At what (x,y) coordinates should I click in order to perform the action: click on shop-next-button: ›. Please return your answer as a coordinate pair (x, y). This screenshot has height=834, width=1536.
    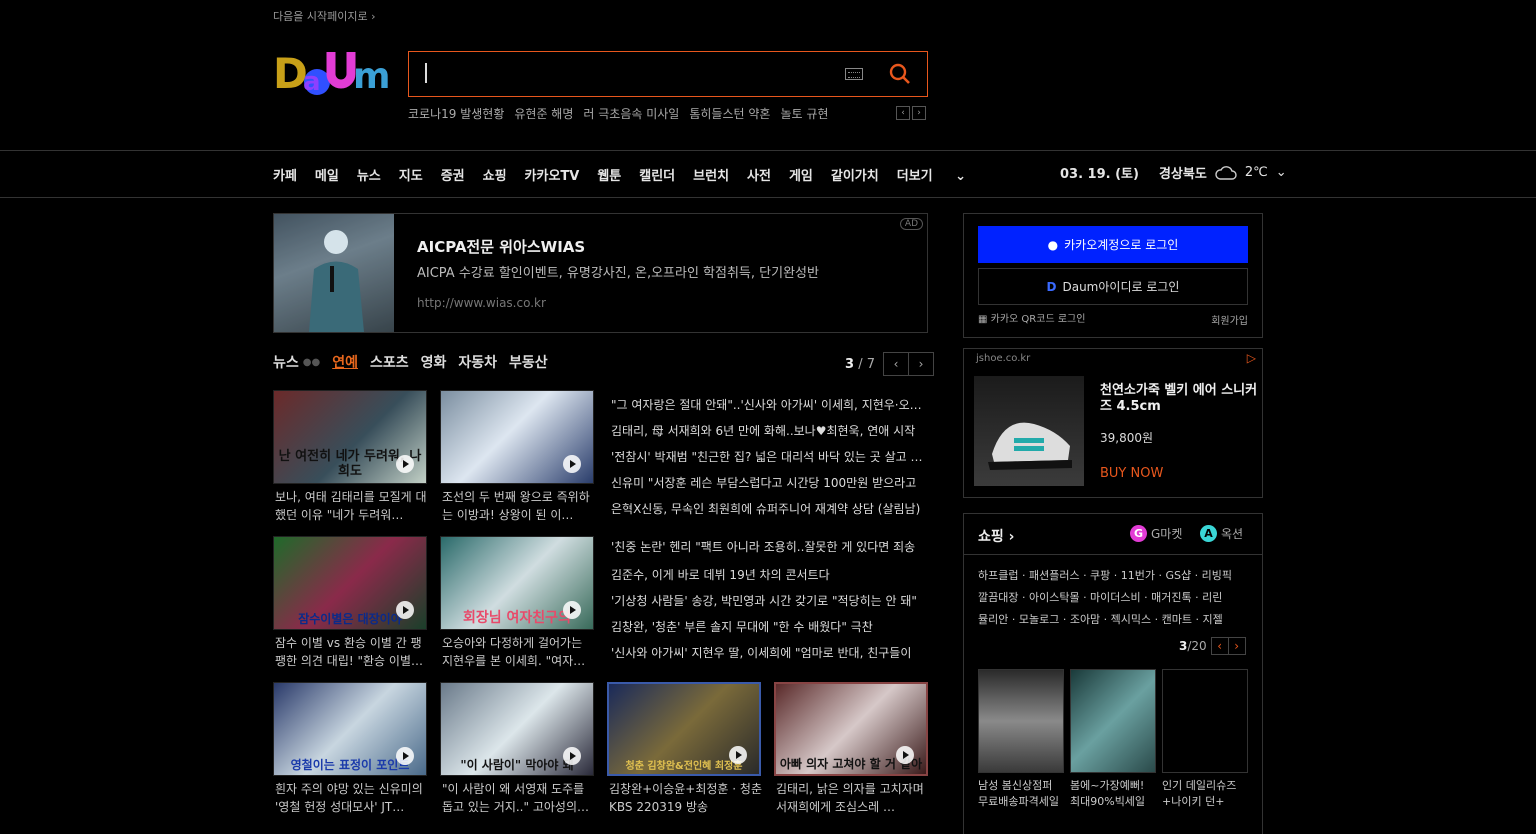
    Looking at the image, I should click on (1236, 646).